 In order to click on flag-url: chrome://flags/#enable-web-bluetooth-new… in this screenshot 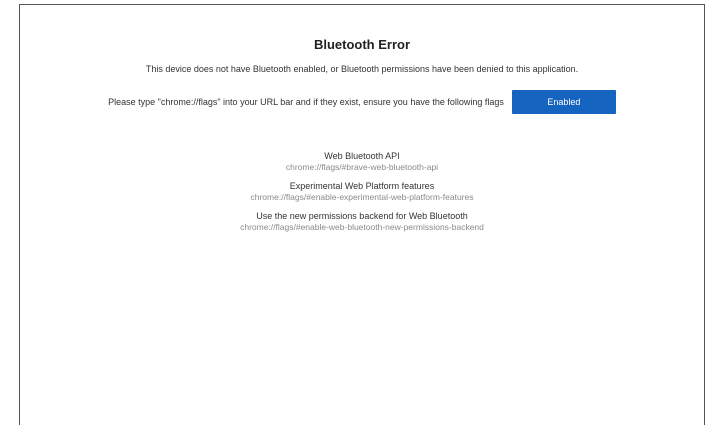, I will do `click(362, 227)`.